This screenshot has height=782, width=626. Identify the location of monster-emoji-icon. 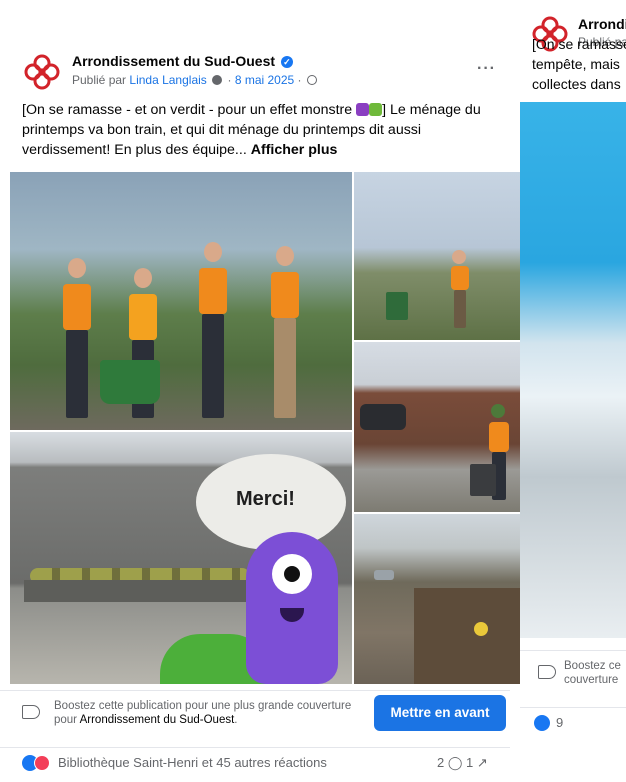
(363, 109).